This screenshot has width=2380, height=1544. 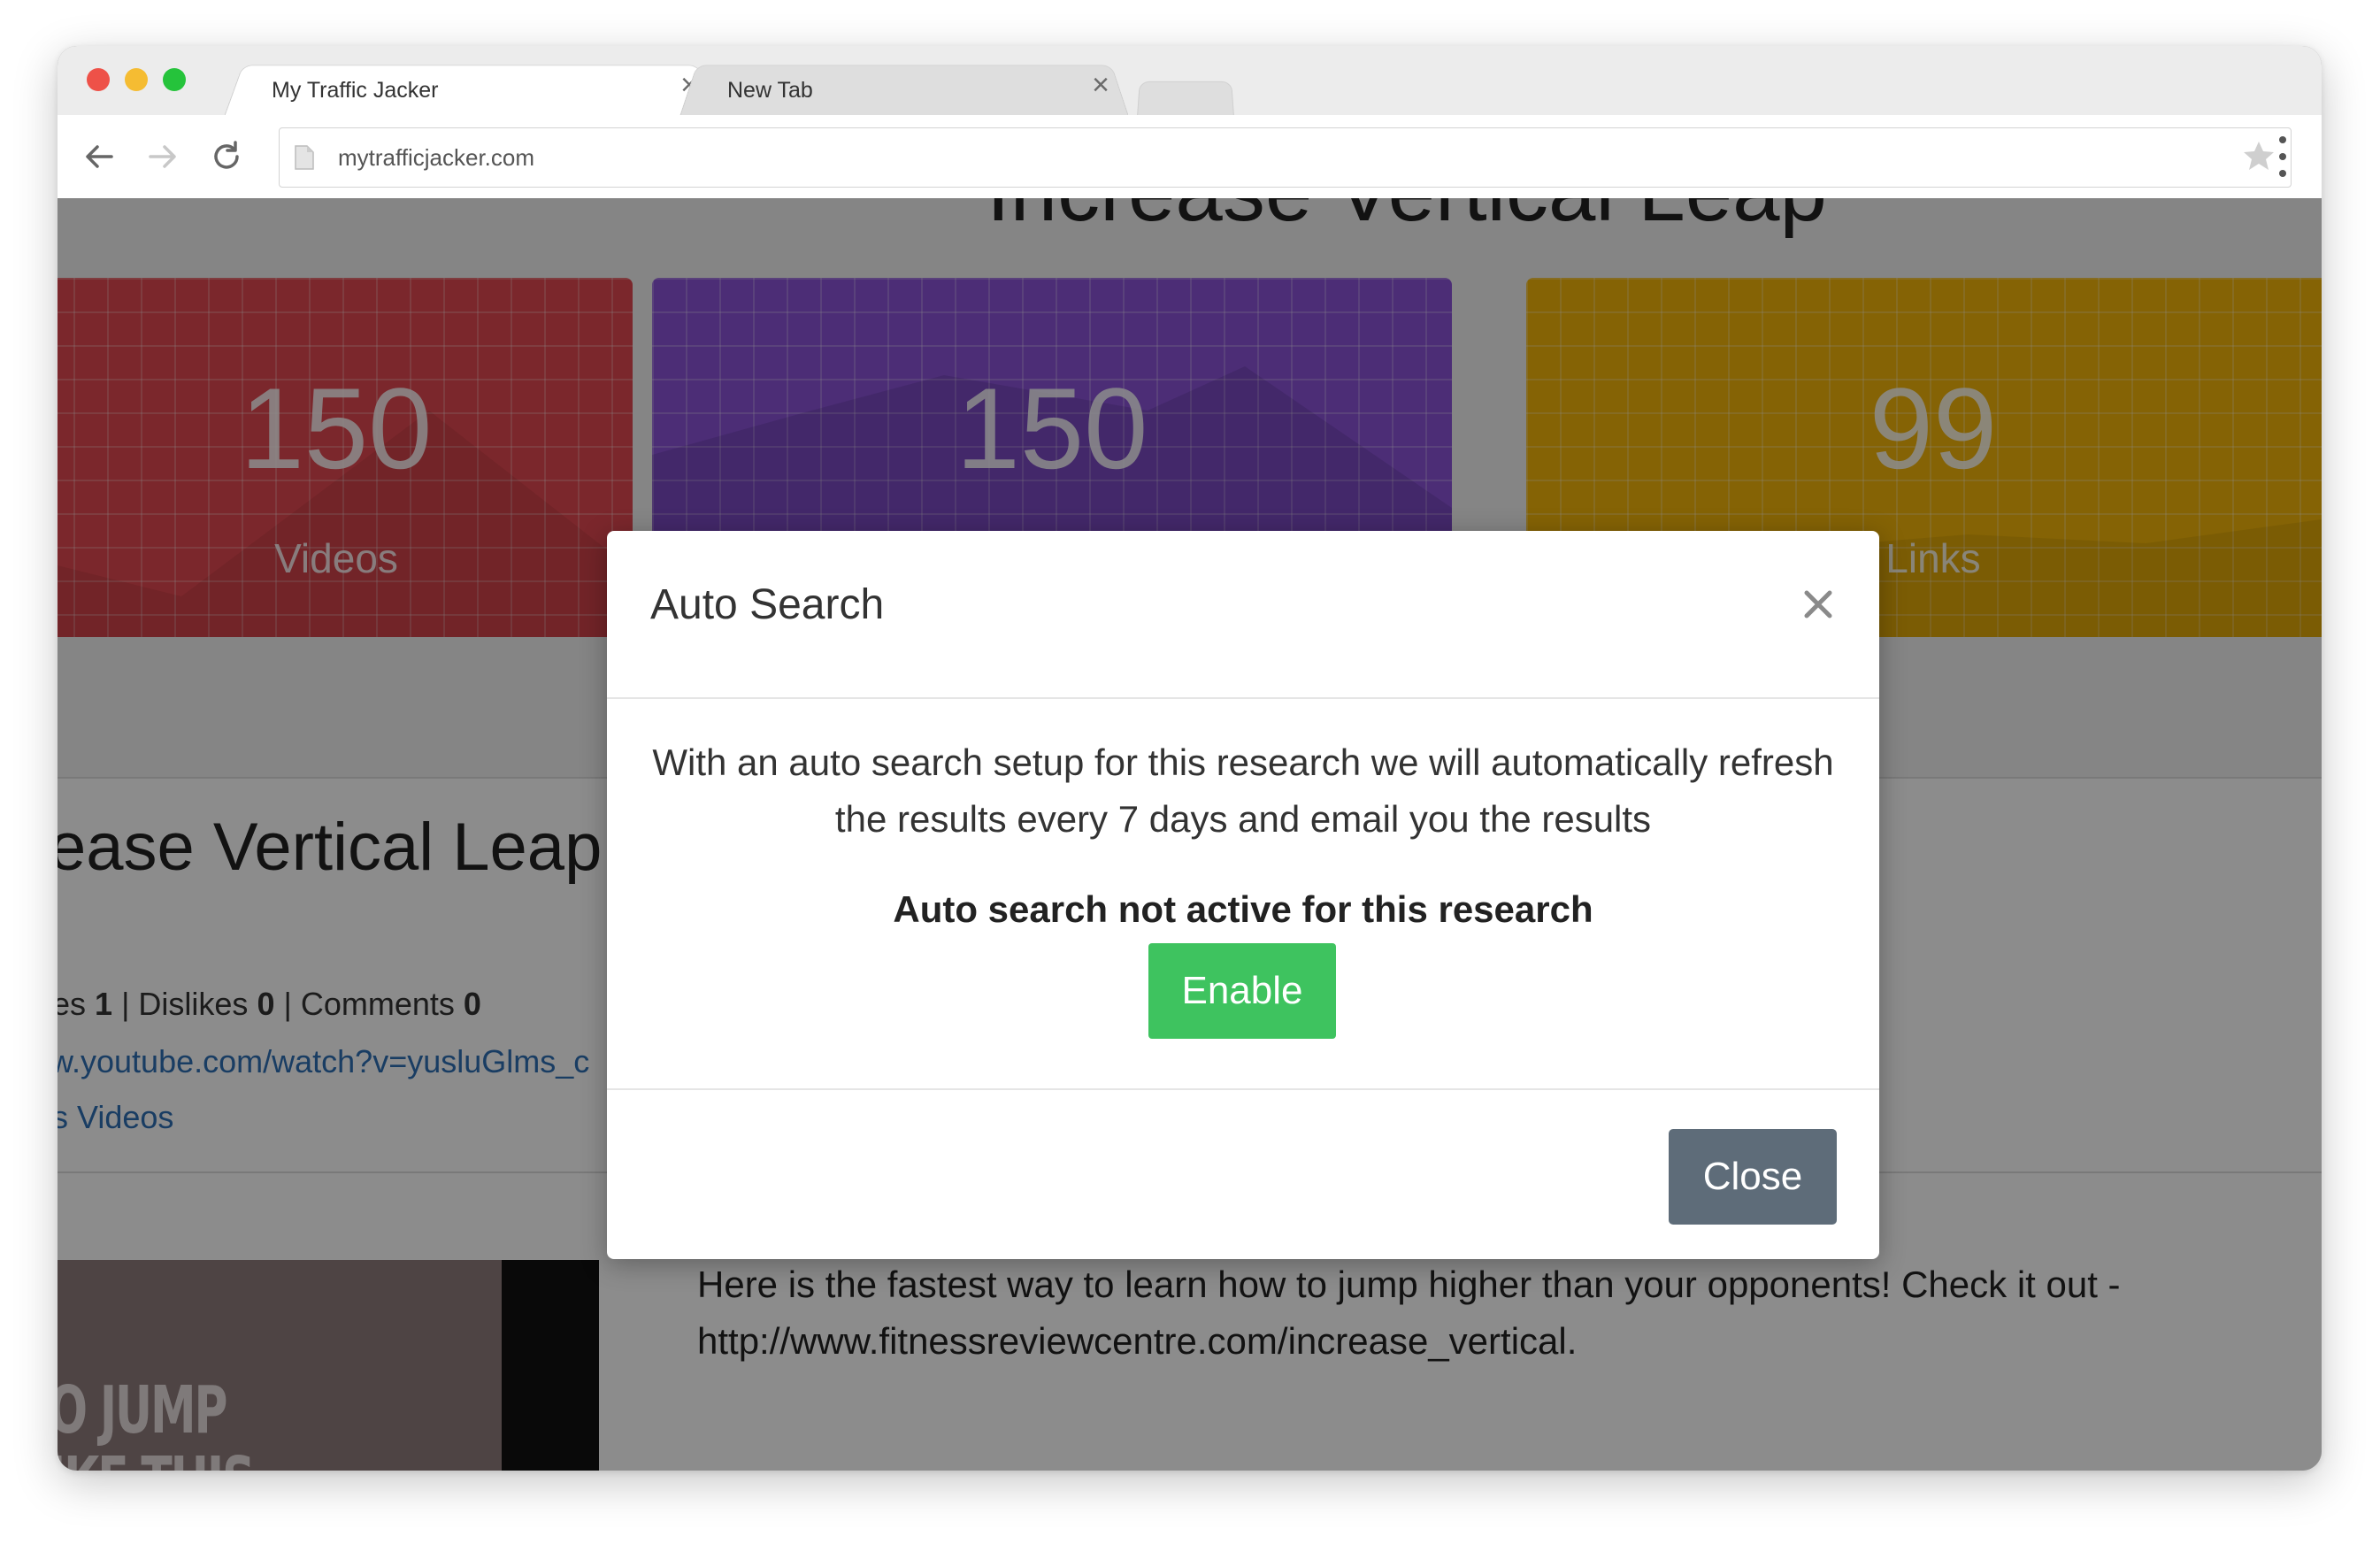 What do you see at coordinates (174, 79) in the screenshot?
I see `maximize-window-button` at bounding box center [174, 79].